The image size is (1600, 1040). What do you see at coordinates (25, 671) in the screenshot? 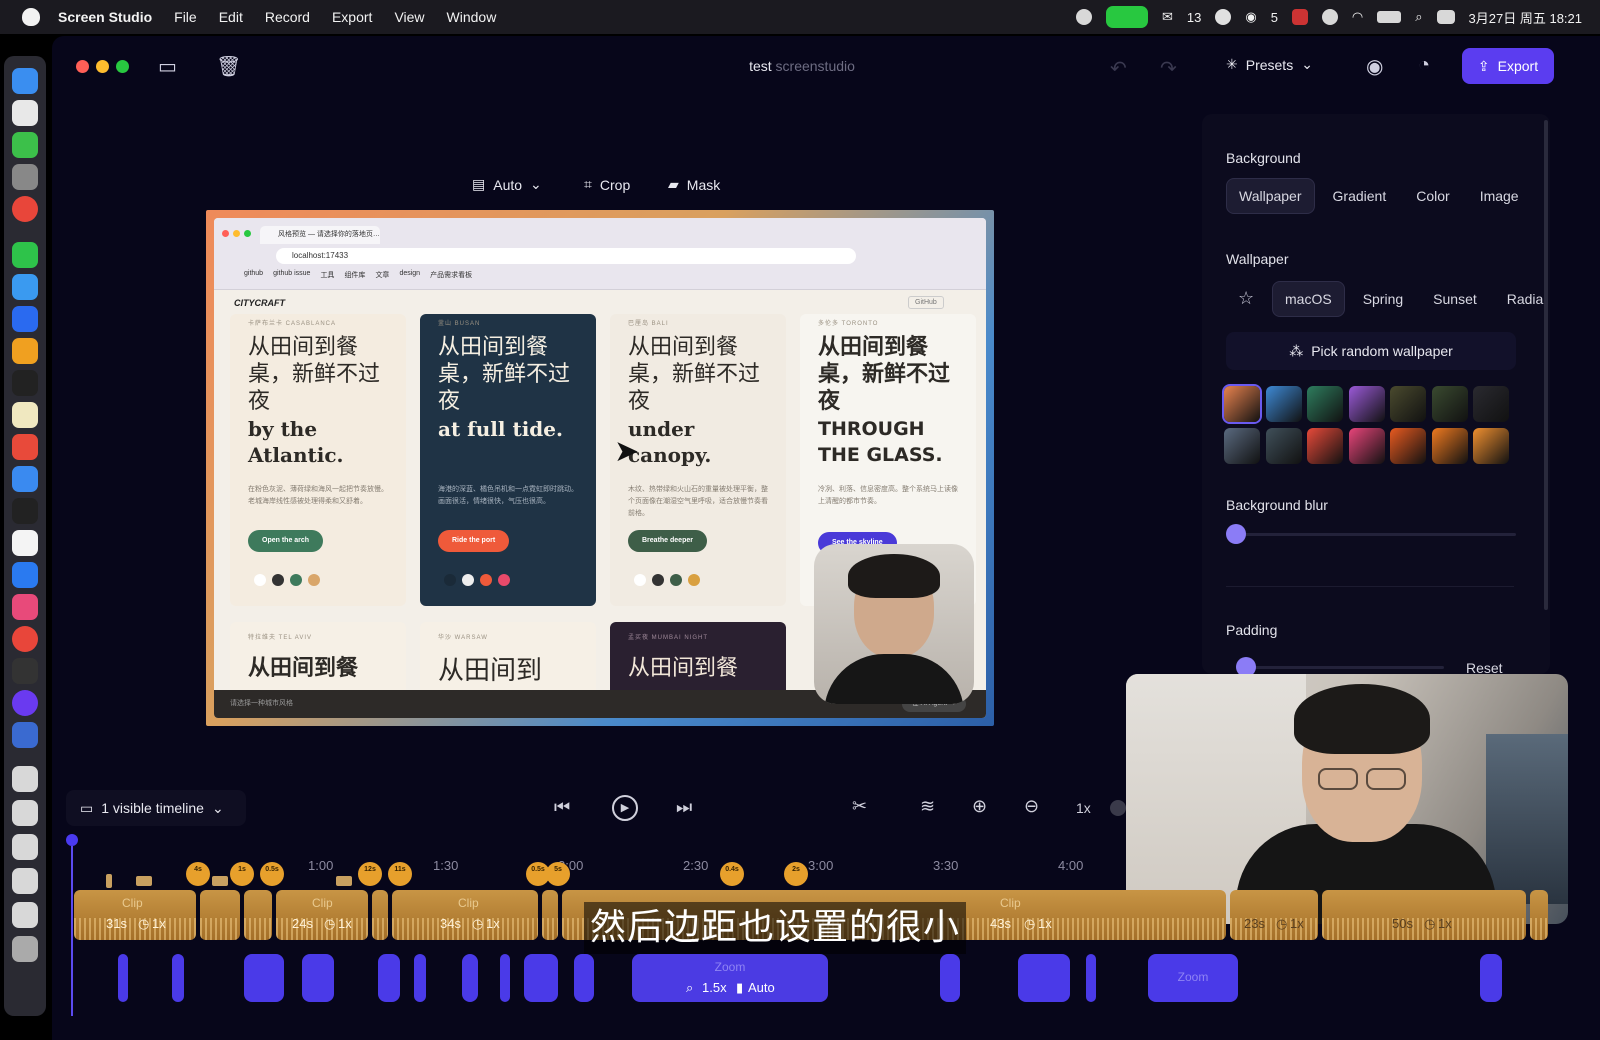
I see `app-icon` at bounding box center [25, 671].